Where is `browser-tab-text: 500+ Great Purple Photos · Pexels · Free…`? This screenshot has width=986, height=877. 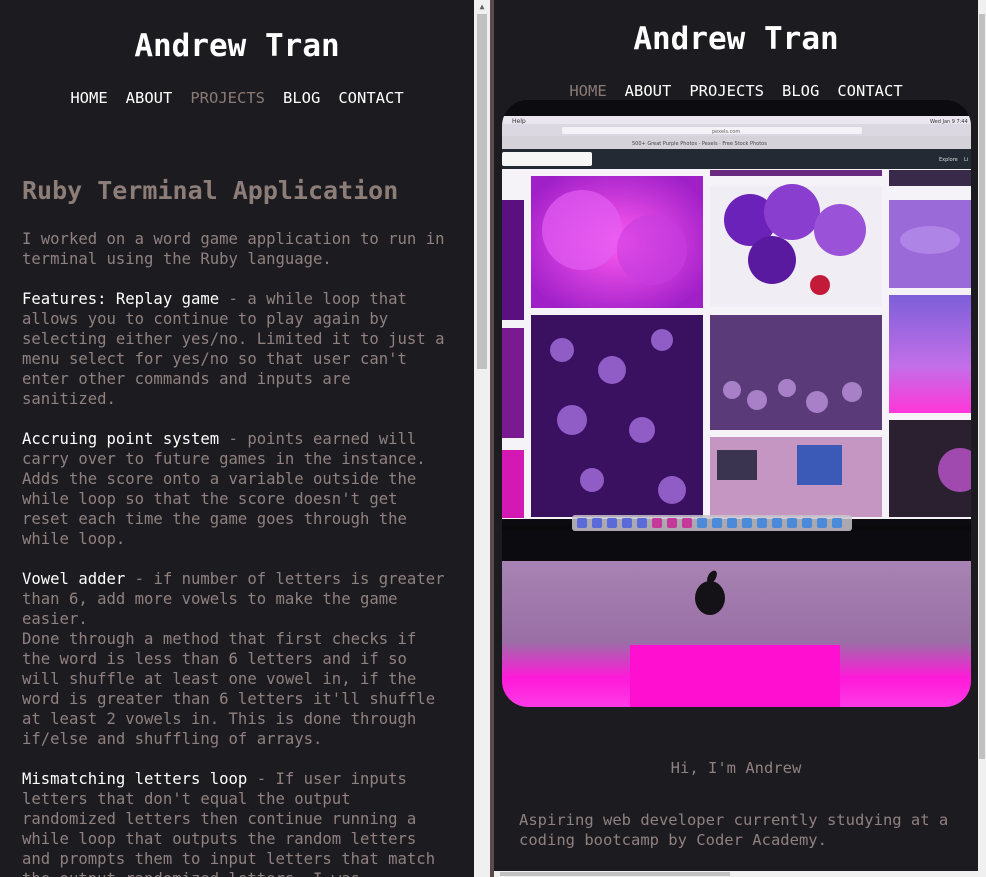
browser-tab-text: 500+ Great Purple Photos · Pexels · Free… is located at coordinates (699, 144).